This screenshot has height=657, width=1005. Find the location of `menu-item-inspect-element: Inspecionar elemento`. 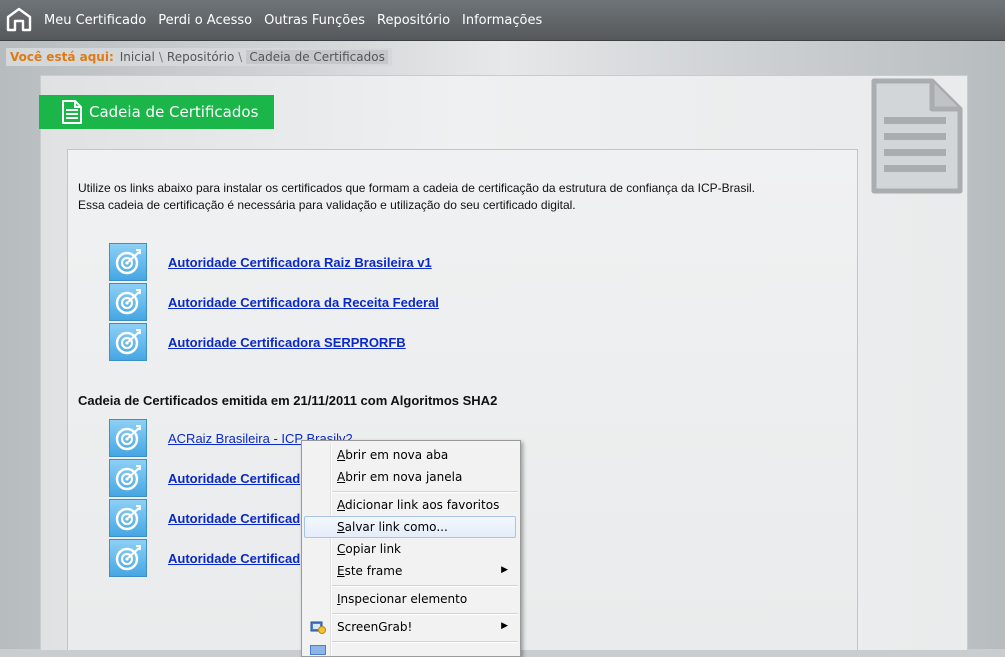

menu-item-inspect-element: Inspecionar elemento is located at coordinates (410, 599).